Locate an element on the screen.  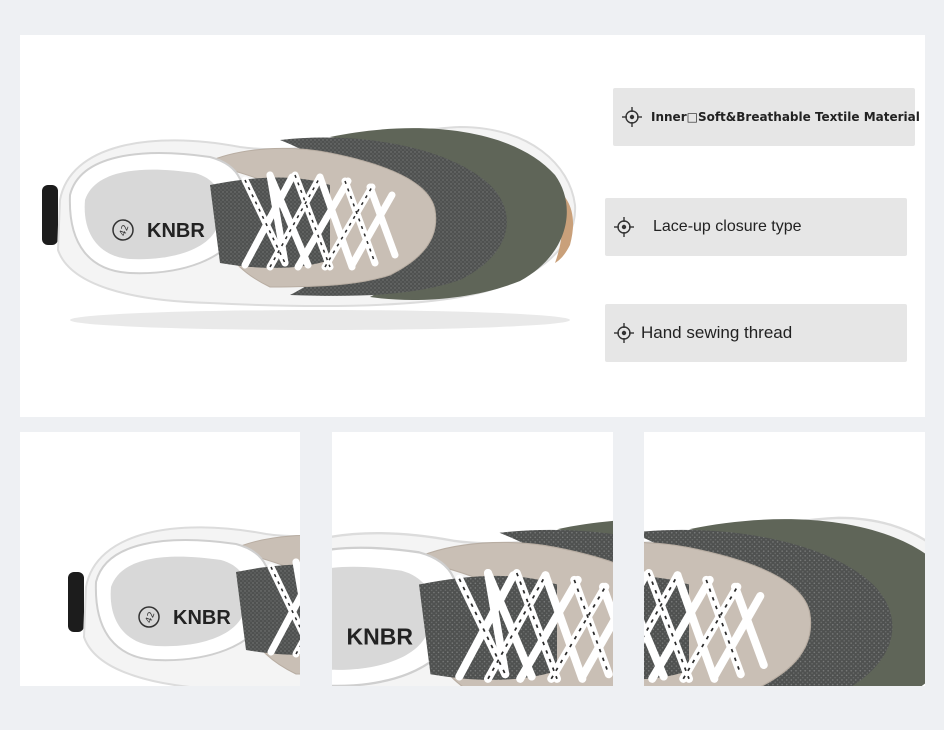
detail-tile-laces: KNBR is located at coordinates (472, 559).